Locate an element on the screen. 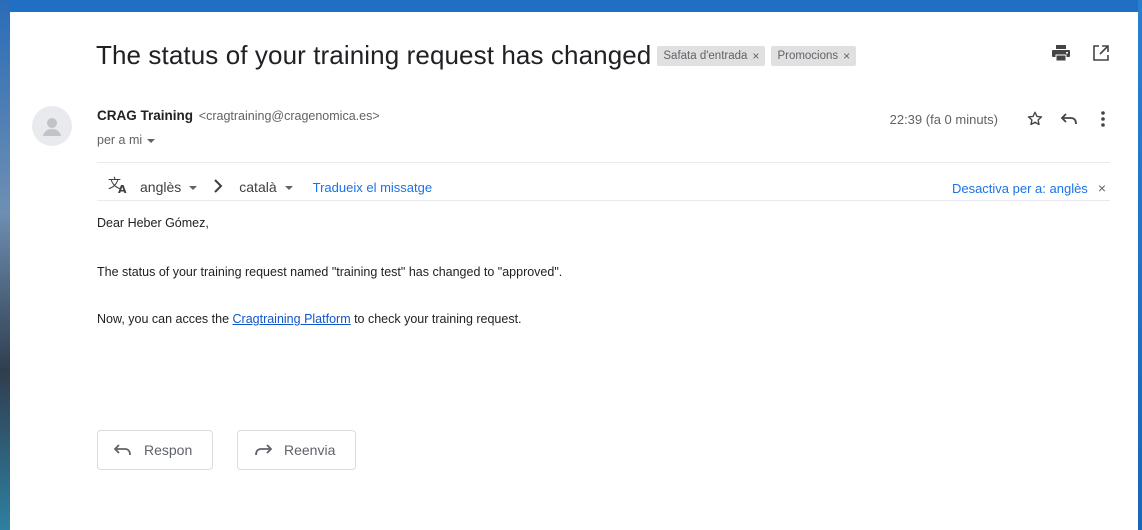 Image resolution: width=1142 pixels, height=530 pixels. print-icon is located at coordinates (1061, 53).